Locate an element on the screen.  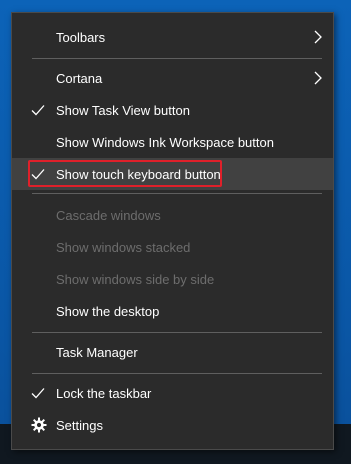
menu-item-cascade-windows: Cascade windows is located at coordinates (172, 215).